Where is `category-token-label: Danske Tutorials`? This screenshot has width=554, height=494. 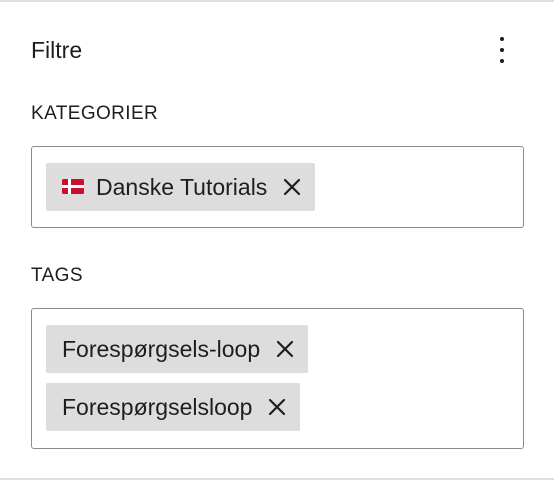 category-token-label: Danske Tutorials is located at coordinates (182, 186).